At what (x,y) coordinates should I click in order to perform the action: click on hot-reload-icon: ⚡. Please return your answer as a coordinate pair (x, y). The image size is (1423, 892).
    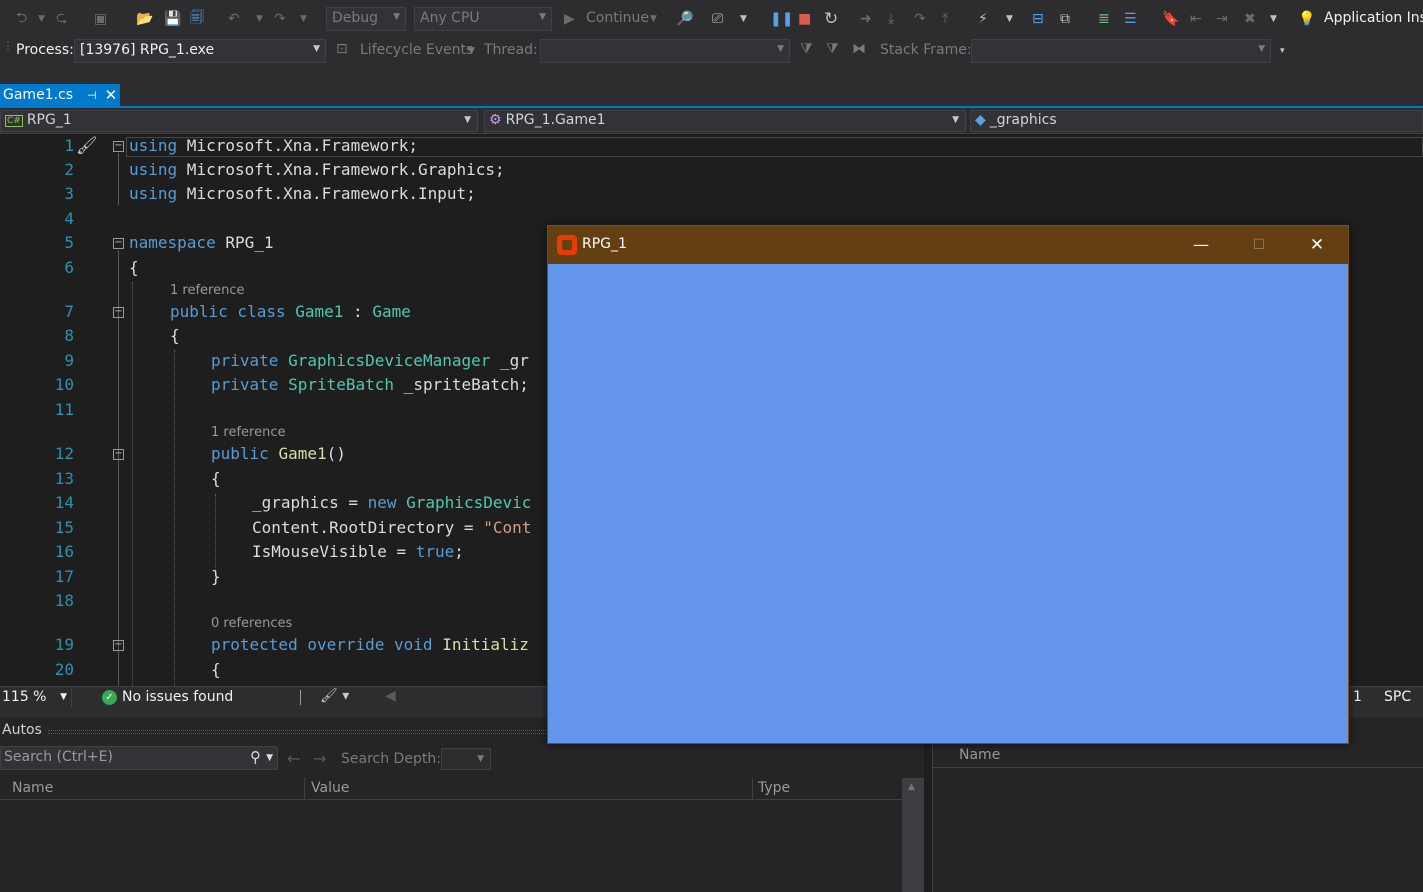
    Looking at the image, I should click on (983, 19).